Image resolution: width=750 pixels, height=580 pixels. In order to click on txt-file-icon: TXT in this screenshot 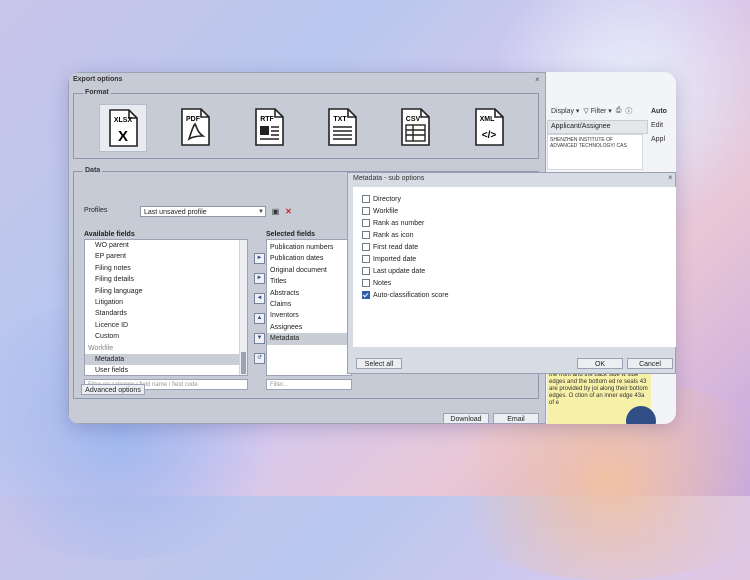, I will do `click(342, 127)`.